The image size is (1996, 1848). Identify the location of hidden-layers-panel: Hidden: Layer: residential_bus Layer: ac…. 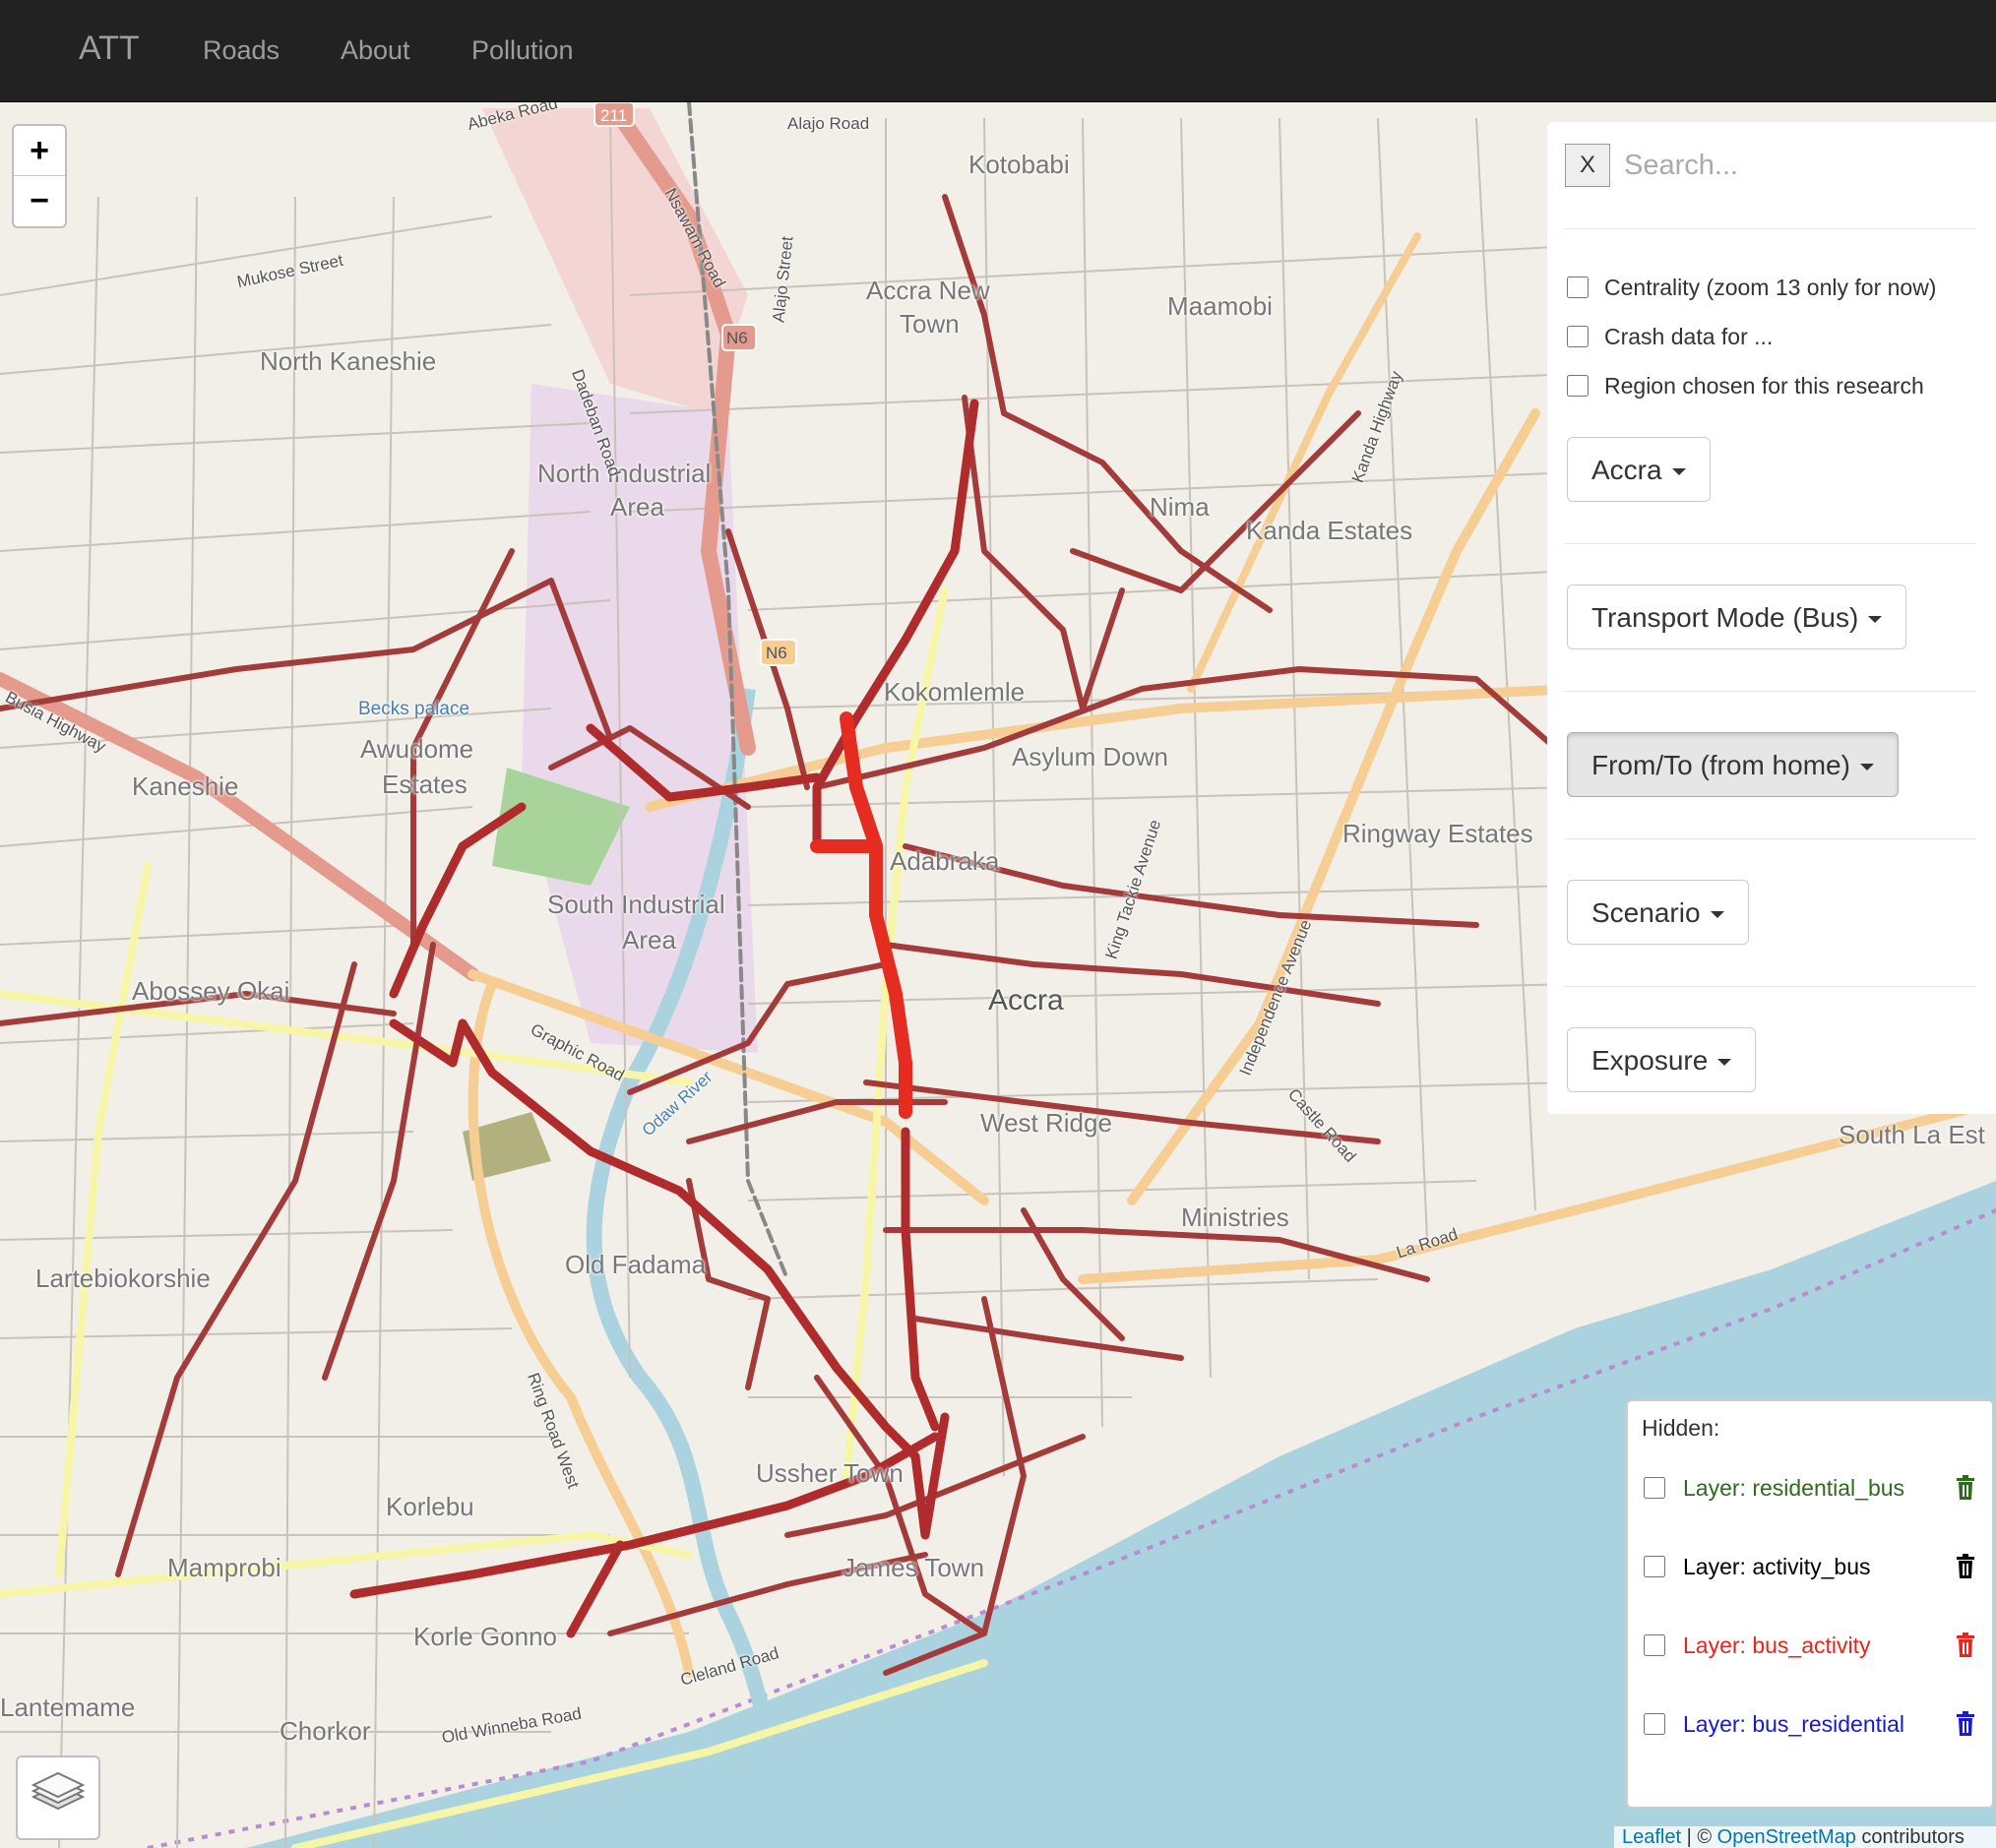
(1810, 1604).